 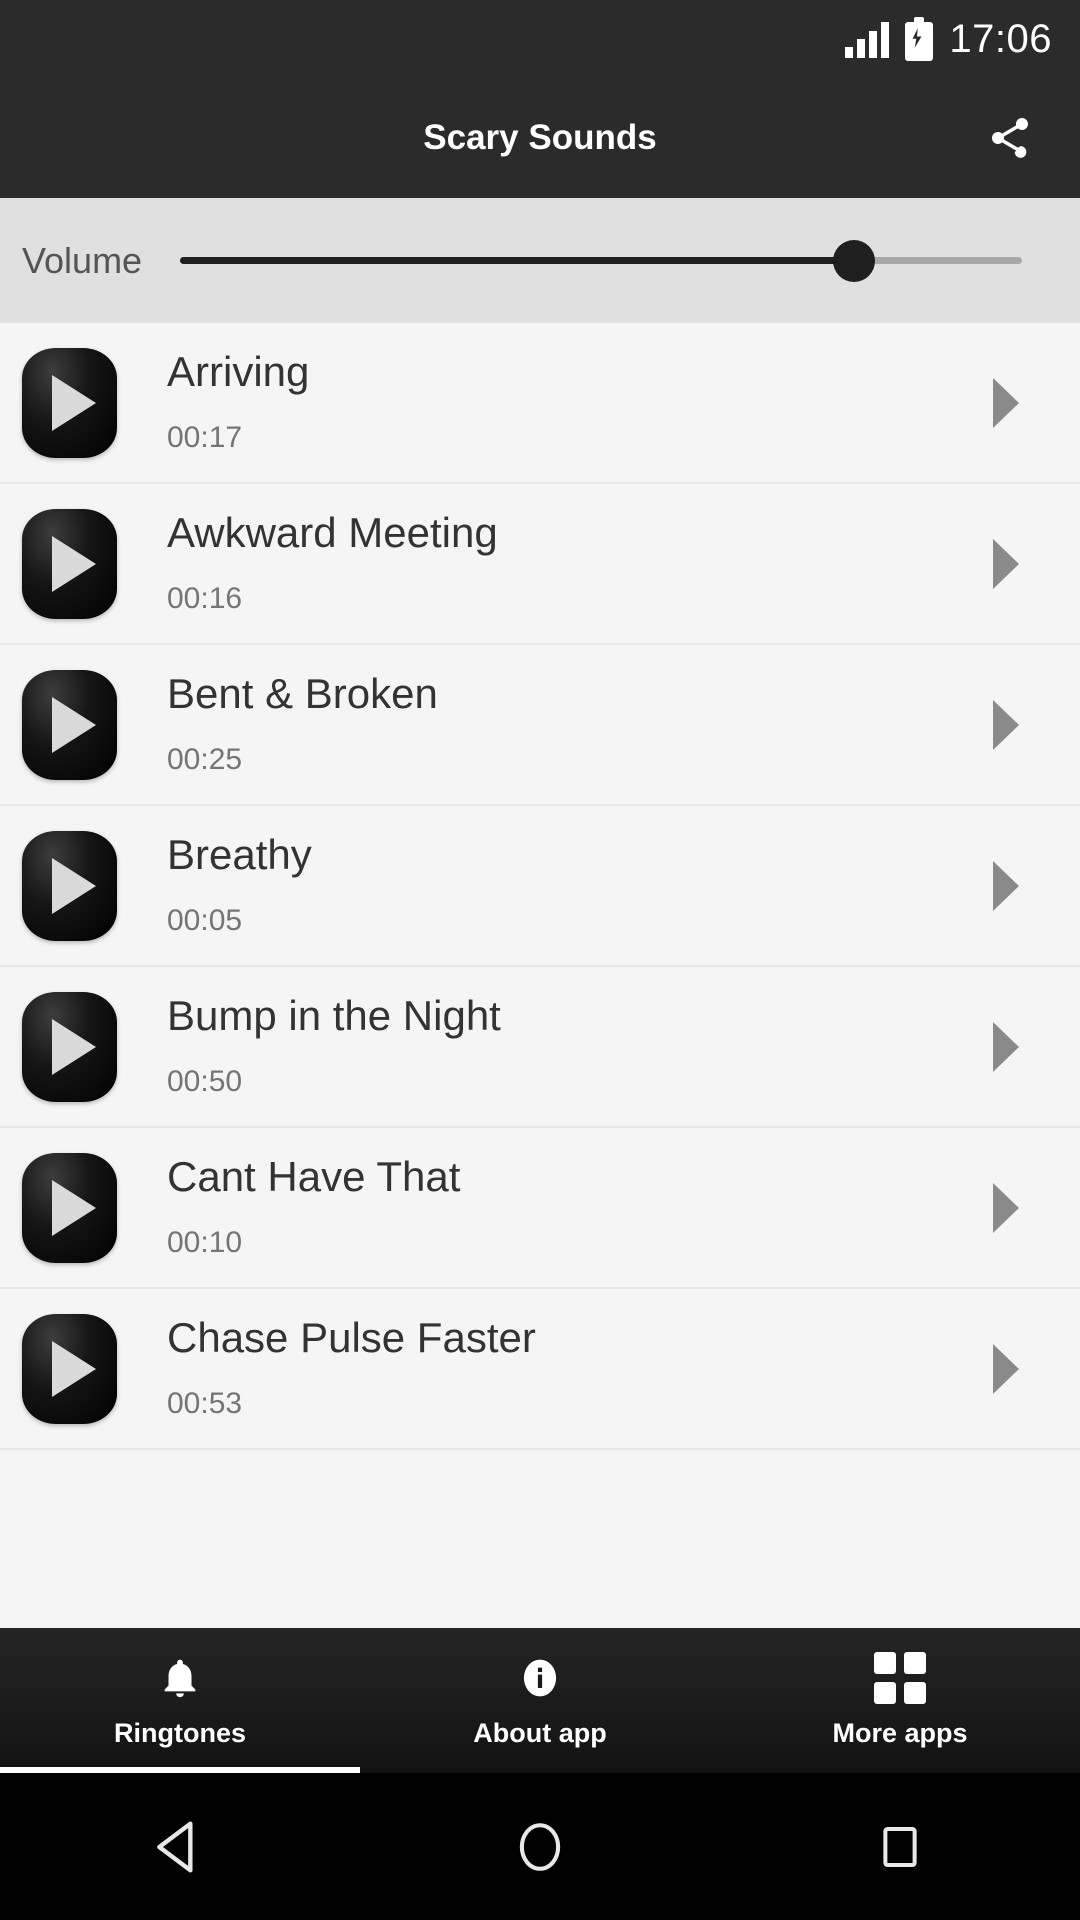 What do you see at coordinates (540, 39) in the screenshot?
I see `status-bar: 17:06` at bounding box center [540, 39].